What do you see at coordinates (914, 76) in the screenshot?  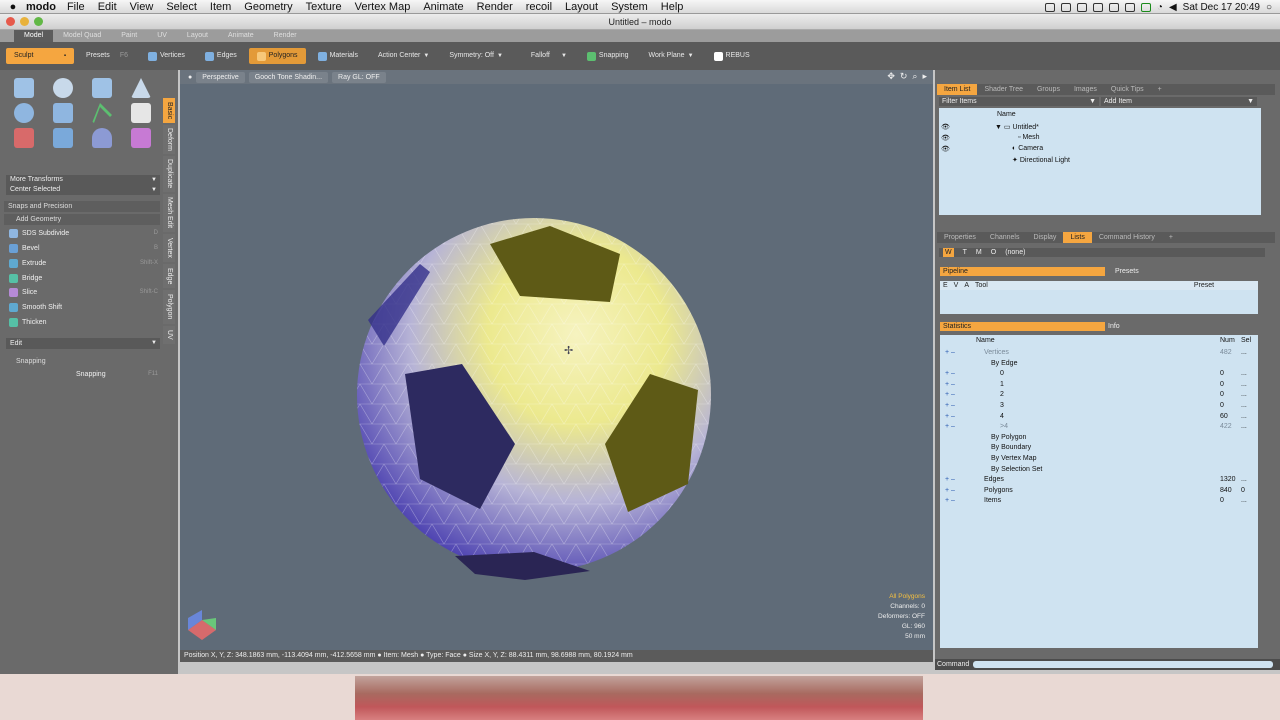 I see `zoom-icon: ⌕` at bounding box center [914, 76].